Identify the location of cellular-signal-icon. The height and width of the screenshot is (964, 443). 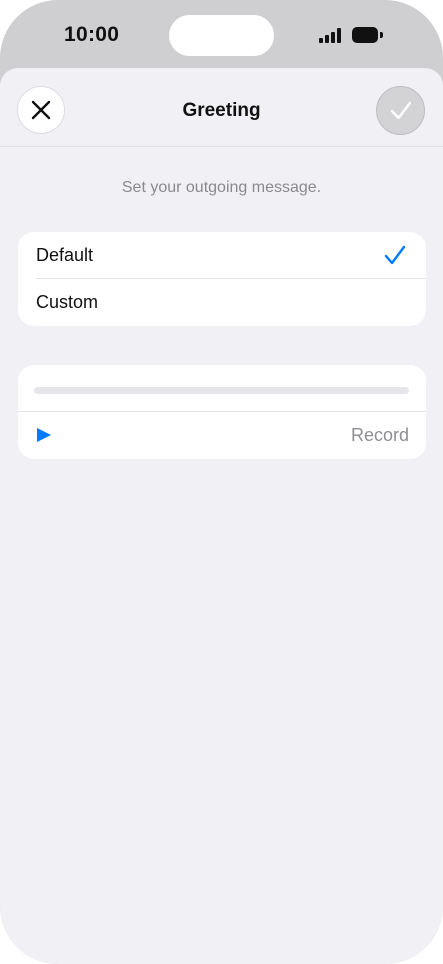
(331, 35).